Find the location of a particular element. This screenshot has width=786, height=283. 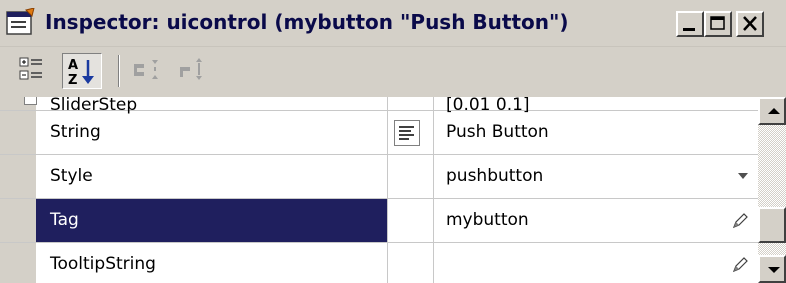

property-value: Push Button is located at coordinates (596, 132).